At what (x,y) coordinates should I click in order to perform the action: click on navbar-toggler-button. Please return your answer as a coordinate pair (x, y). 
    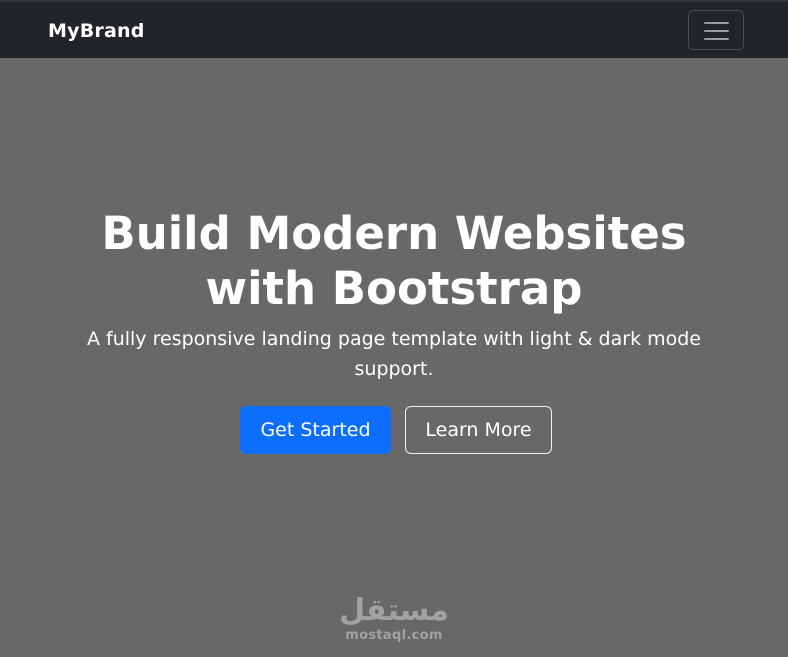
    Looking at the image, I should click on (716, 30).